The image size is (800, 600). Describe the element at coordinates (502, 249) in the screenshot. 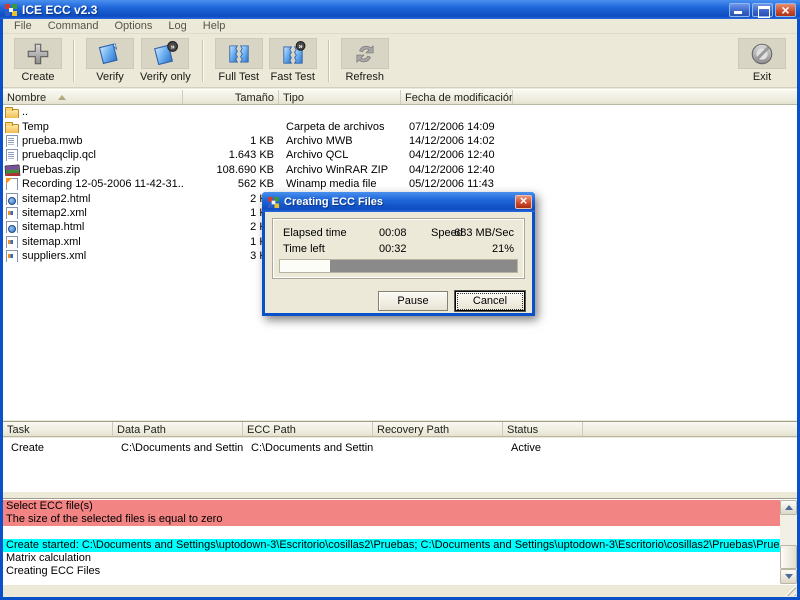

I see `progress-percent-value: 21%` at that location.